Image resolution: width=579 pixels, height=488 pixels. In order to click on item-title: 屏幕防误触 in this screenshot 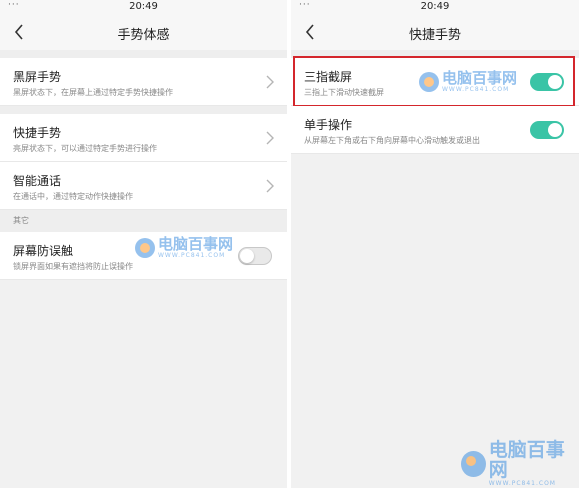, I will do `click(43, 251)`.